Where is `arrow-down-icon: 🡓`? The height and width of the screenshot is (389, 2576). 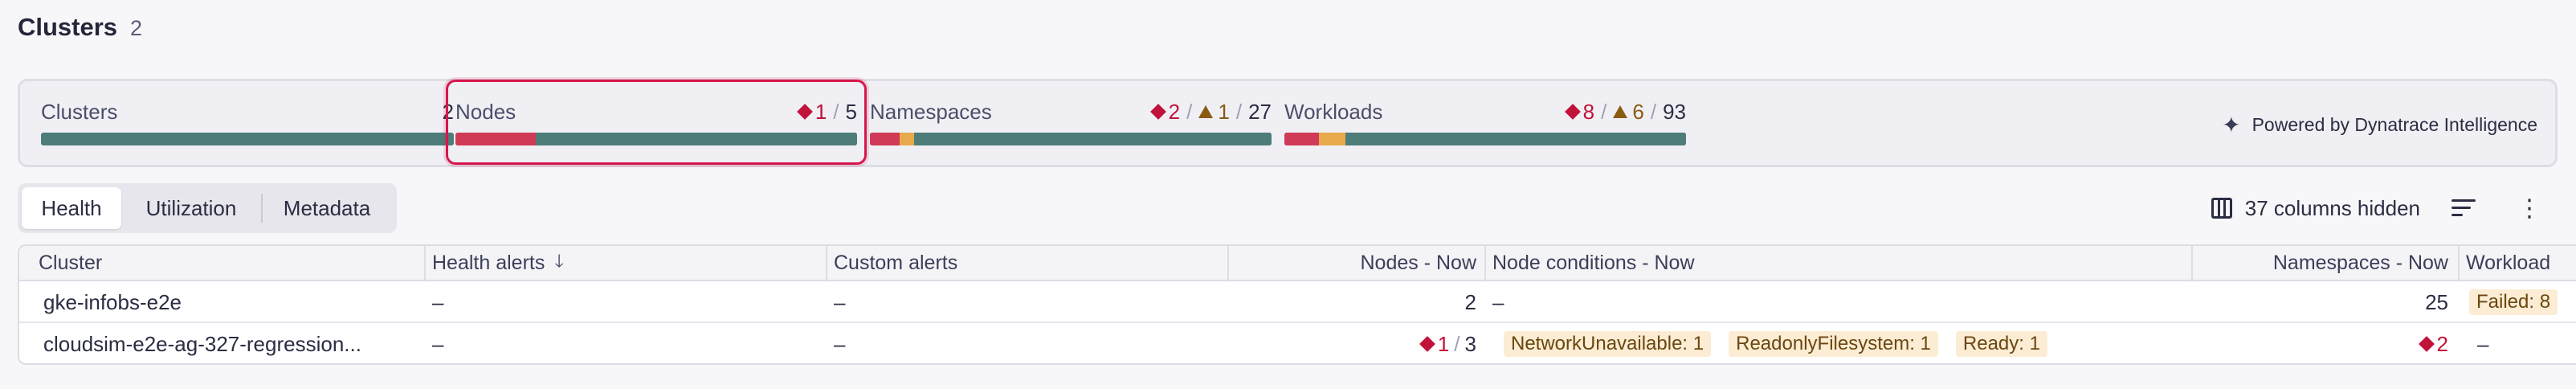
arrow-down-icon: 🡓 is located at coordinates (559, 261).